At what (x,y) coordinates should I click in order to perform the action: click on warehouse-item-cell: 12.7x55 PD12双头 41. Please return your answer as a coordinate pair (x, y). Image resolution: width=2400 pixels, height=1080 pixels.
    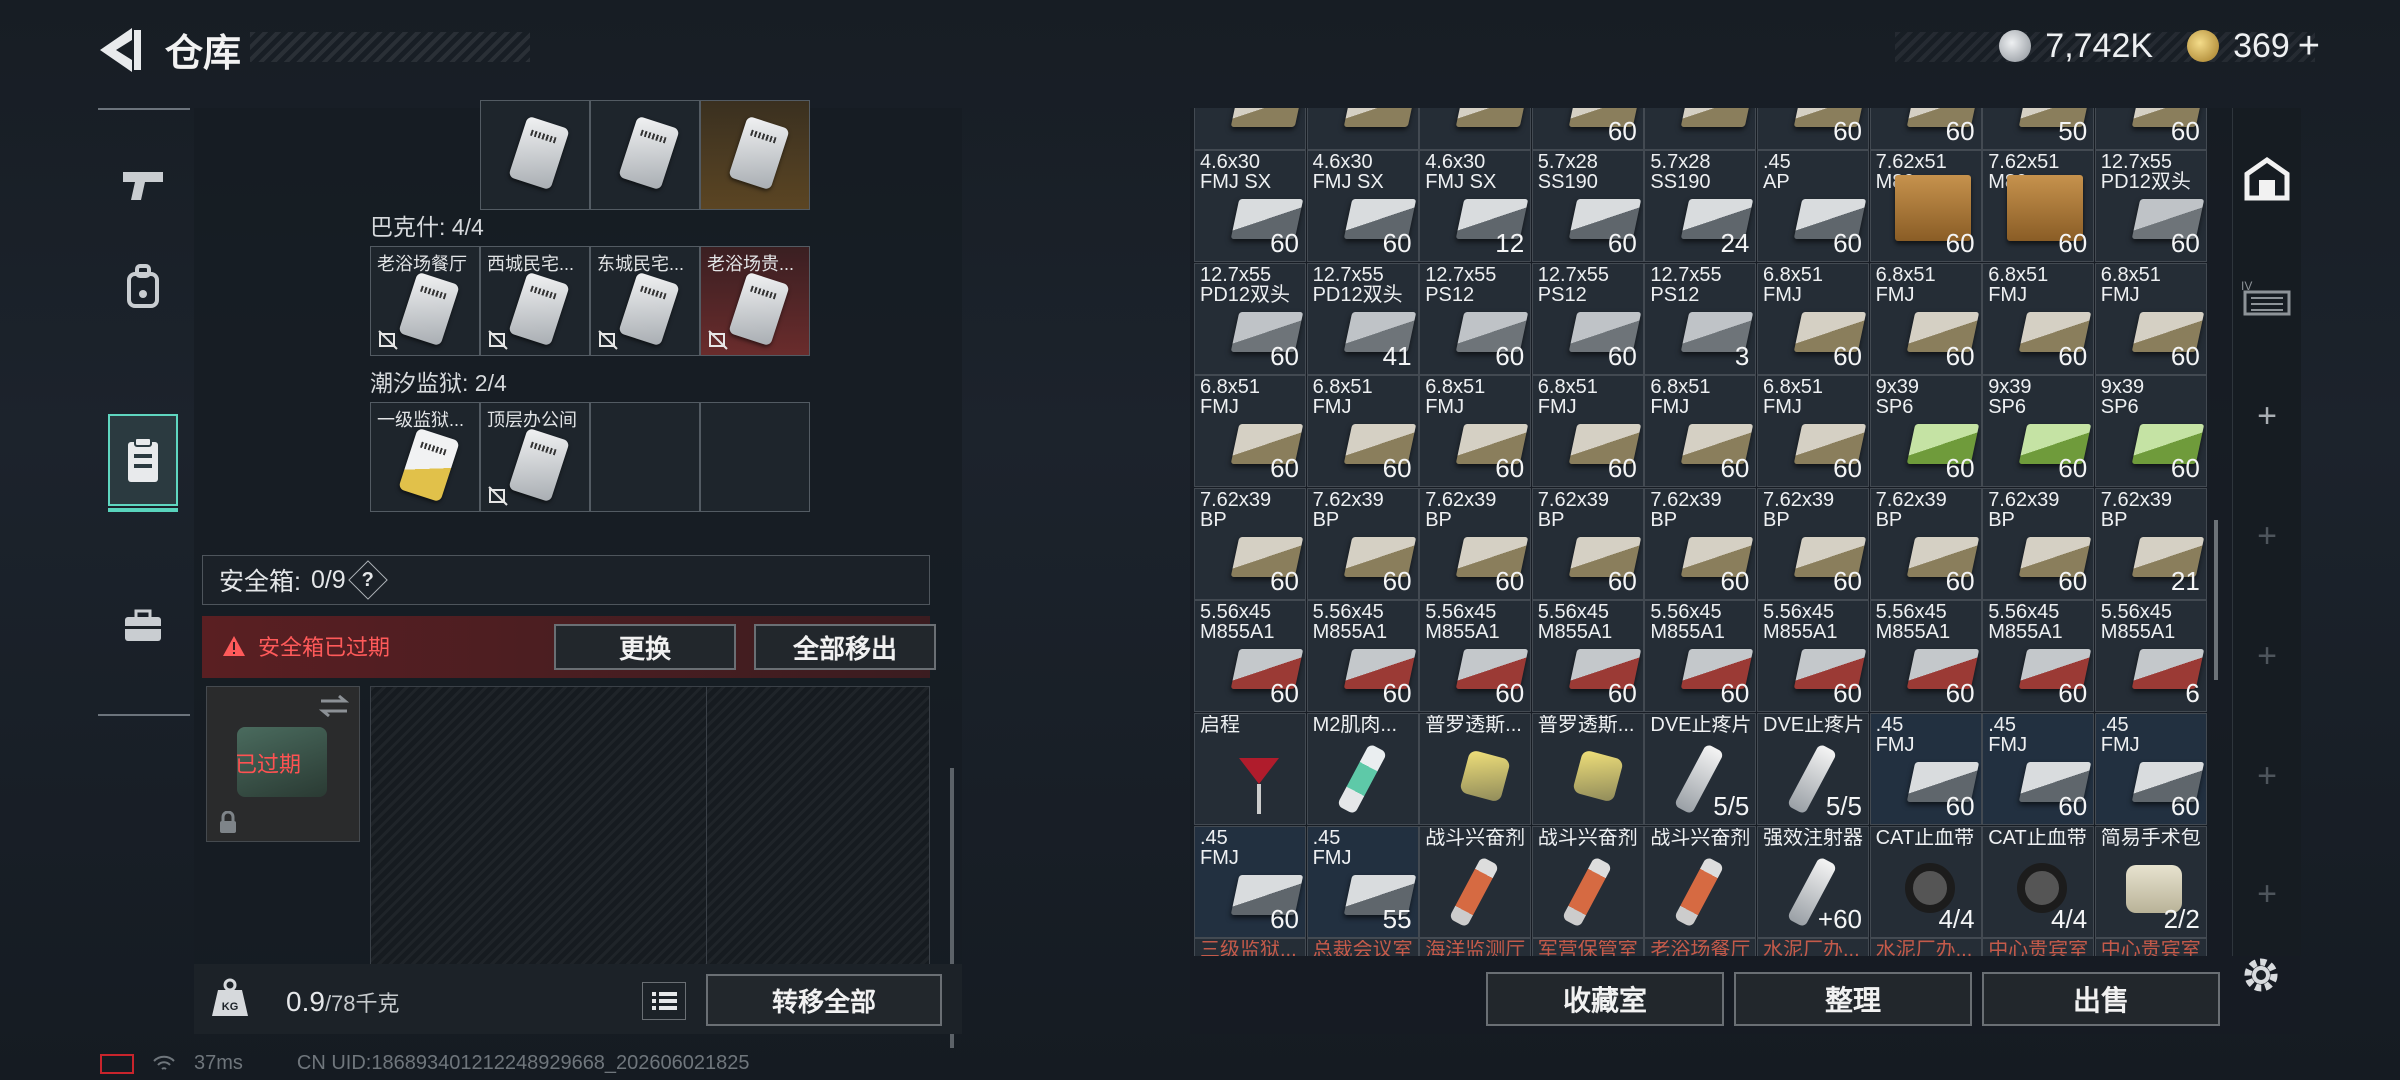
    Looking at the image, I should click on (1362, 318).